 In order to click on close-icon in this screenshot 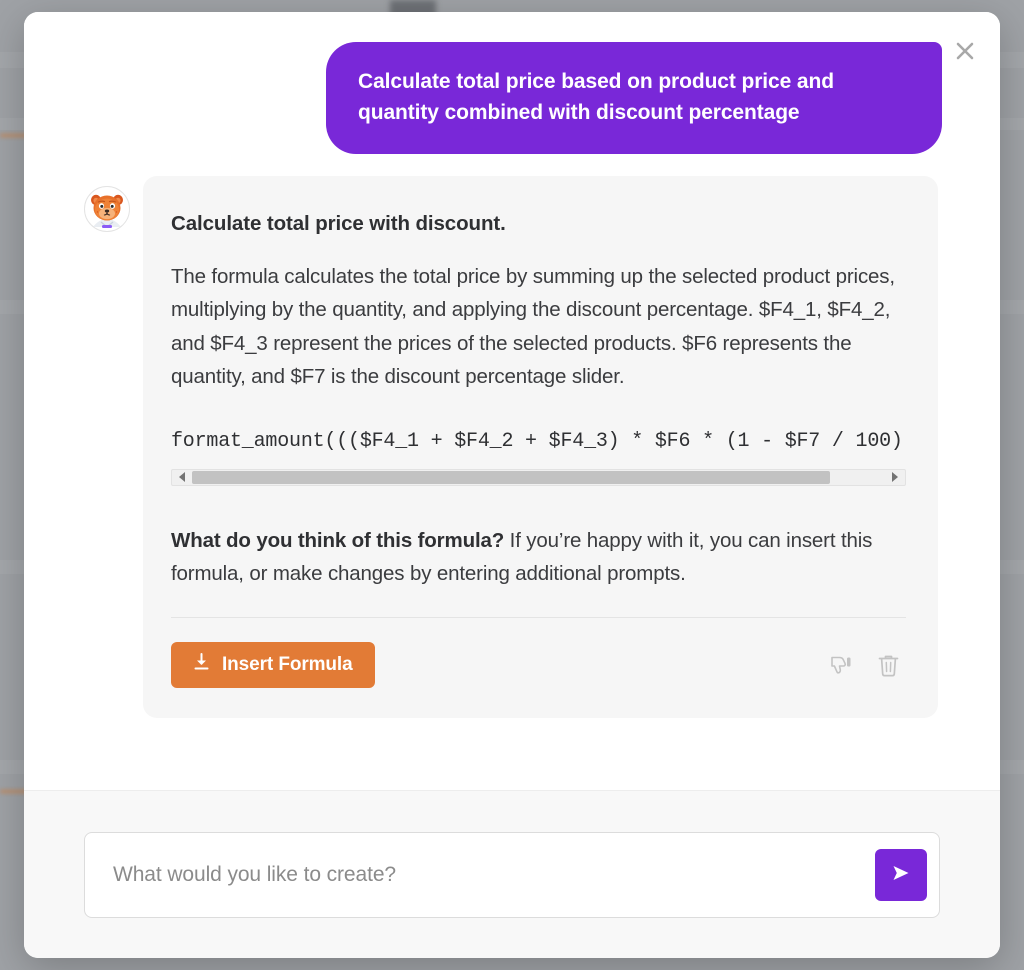, I will do `click(965, 51)`.